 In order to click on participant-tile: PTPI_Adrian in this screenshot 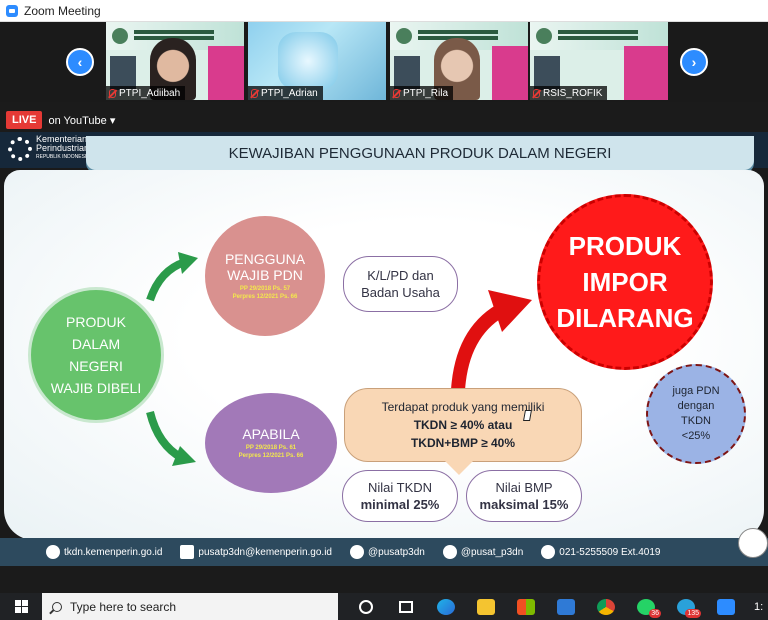, I will do `click(317, 61)`.